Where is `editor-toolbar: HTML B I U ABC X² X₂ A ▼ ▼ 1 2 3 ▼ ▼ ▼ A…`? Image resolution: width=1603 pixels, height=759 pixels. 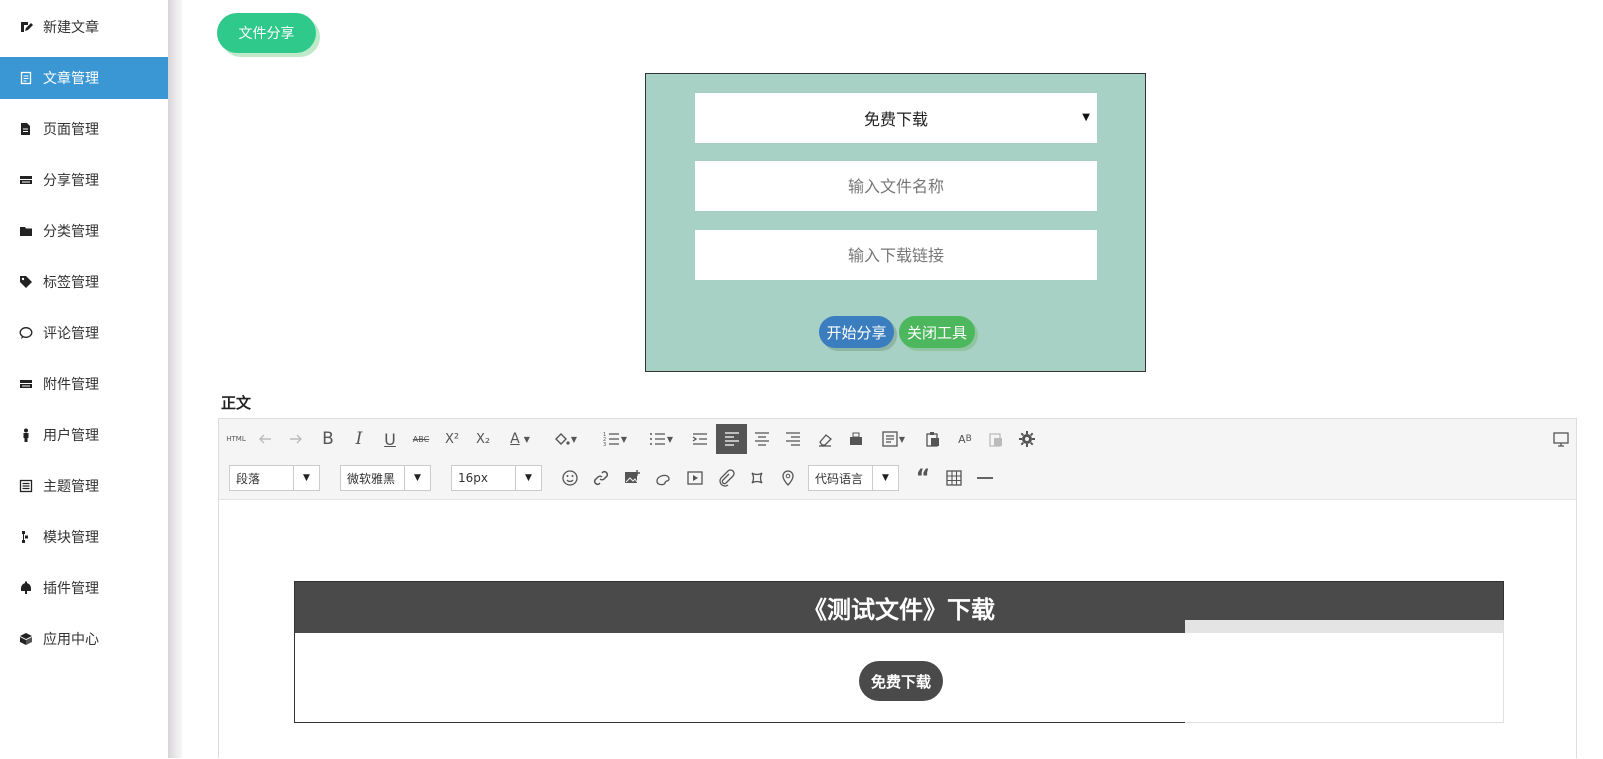
editor-toolbar: HTML B I U ABC X² X₂ A ▼ ▼ 1 2 3 ▼ ▼ ▼ A… is located at coordinates (897, 459).